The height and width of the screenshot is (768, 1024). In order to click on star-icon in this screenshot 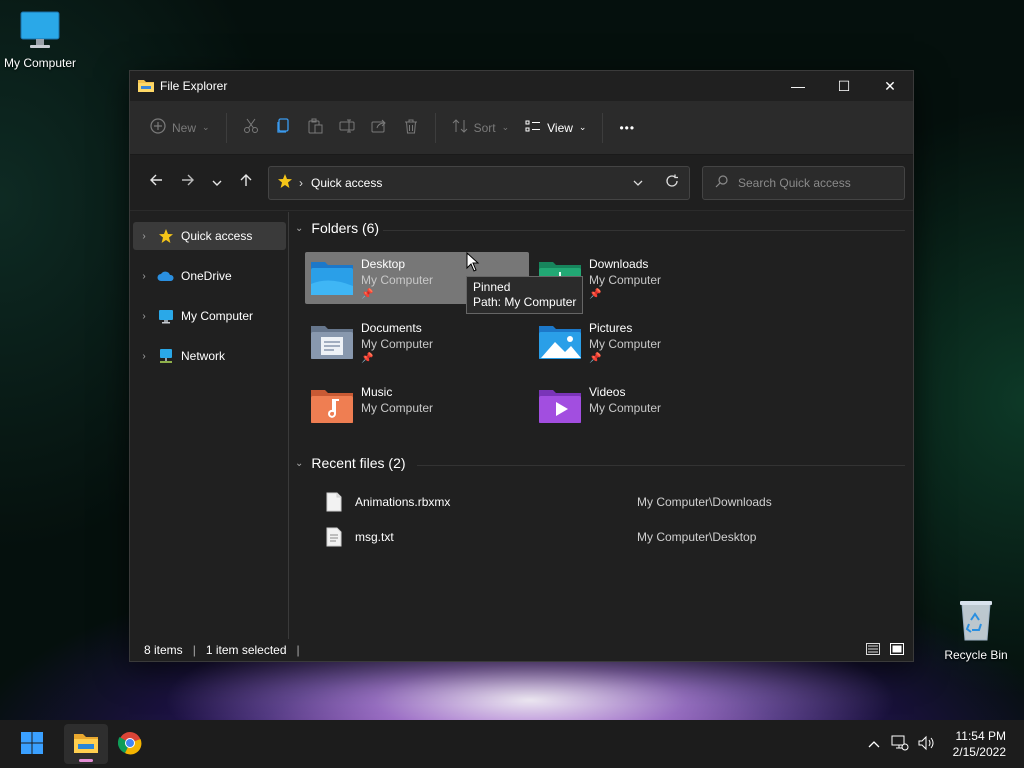, I will do `click(285, 182)`.